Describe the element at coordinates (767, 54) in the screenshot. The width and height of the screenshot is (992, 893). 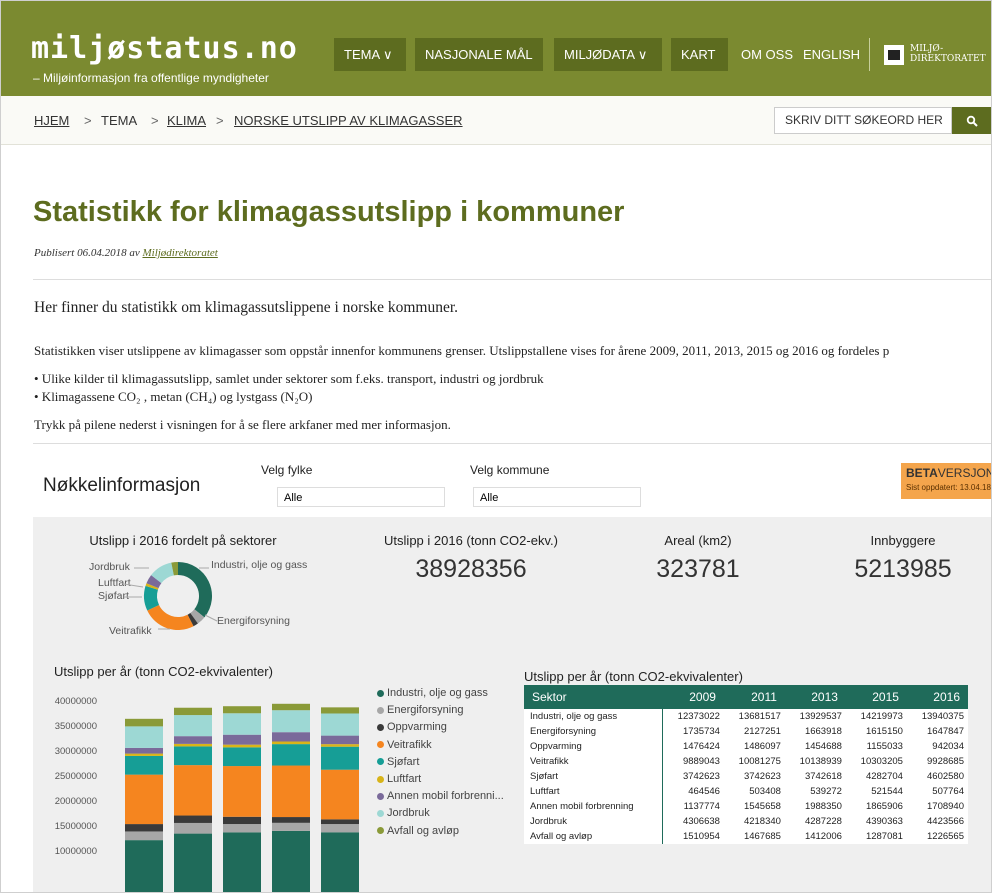
I see `nav-om-oss-link: OM OSS` at that location.